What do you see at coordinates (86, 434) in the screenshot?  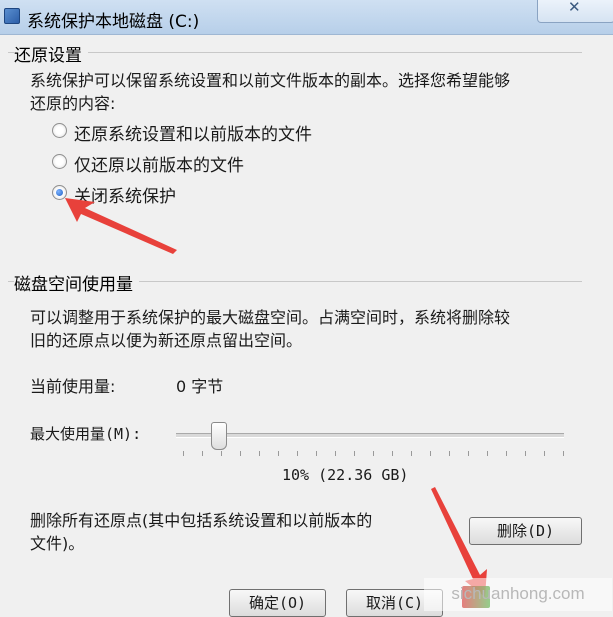 I see `max-usage-label: 最大使用量(M):` at bounding box center [86, 434].